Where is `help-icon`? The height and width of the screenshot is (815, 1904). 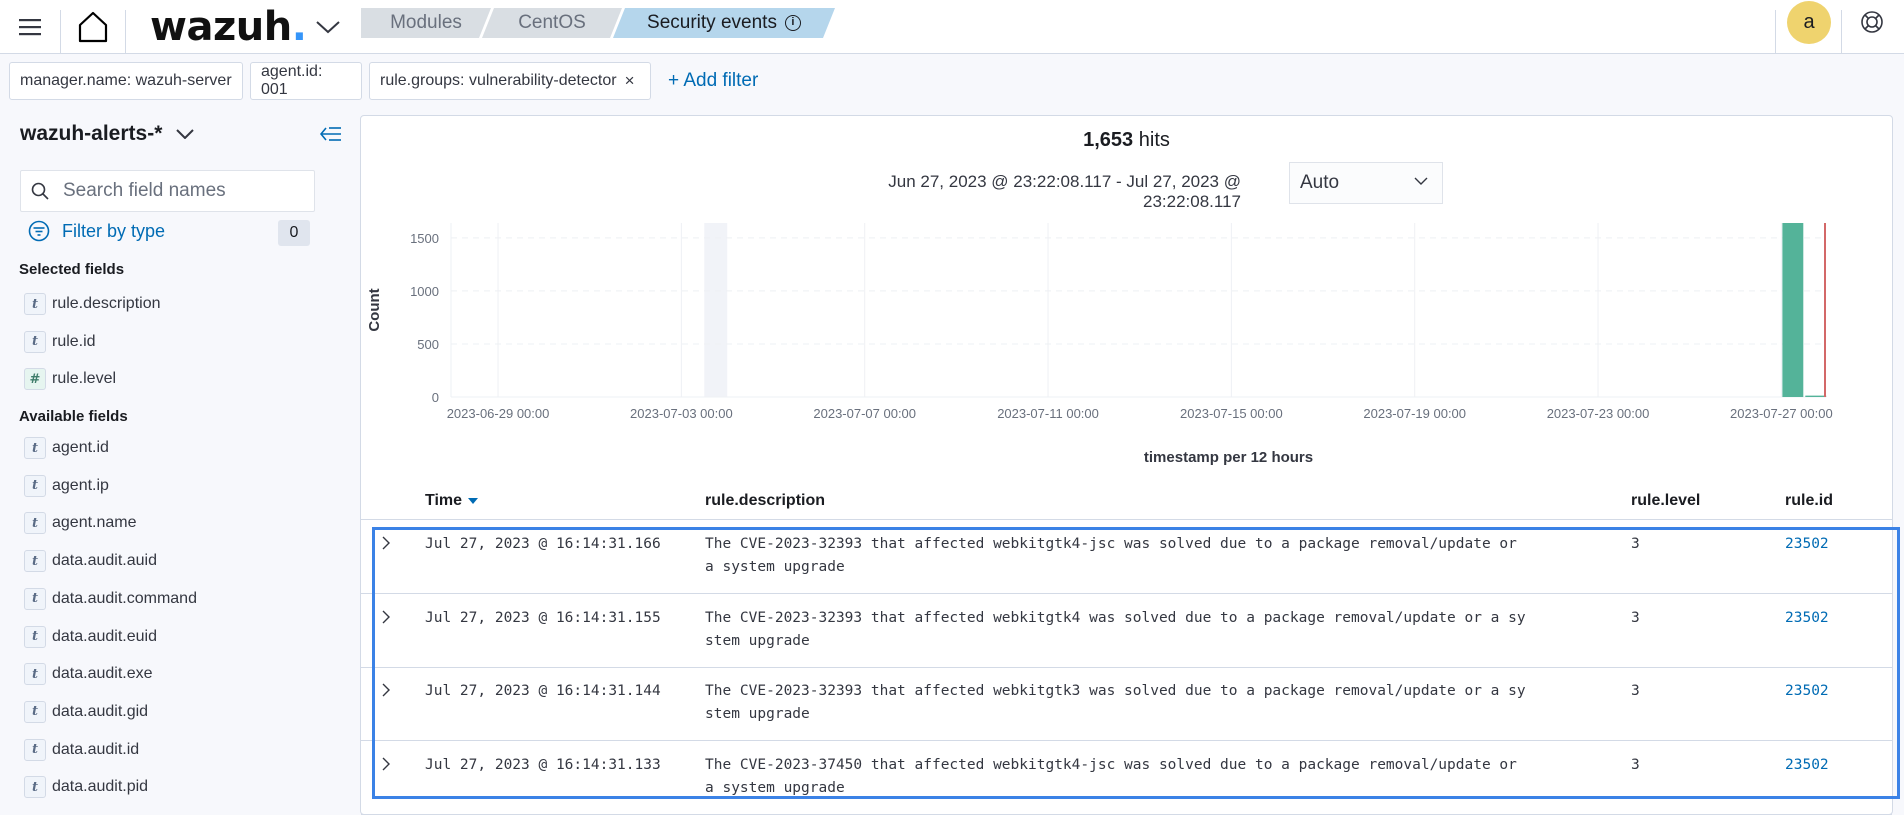
help-icon is located at coordinates (1872, 22).